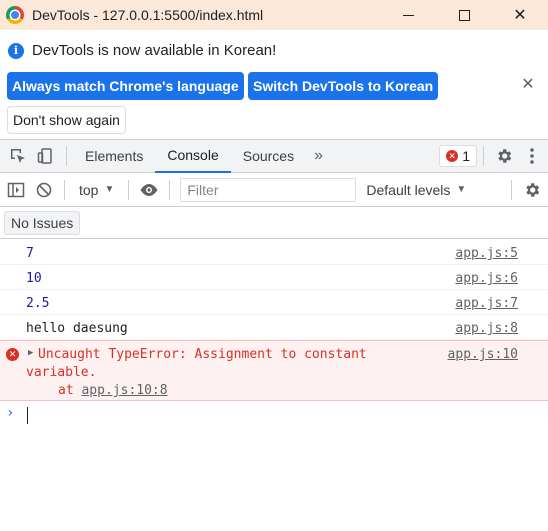 The image size is (548, 531). Describe the element at coordinates (66, 120) in the screenshot. I see `dont-show-again-button: Don't show again` at that location.